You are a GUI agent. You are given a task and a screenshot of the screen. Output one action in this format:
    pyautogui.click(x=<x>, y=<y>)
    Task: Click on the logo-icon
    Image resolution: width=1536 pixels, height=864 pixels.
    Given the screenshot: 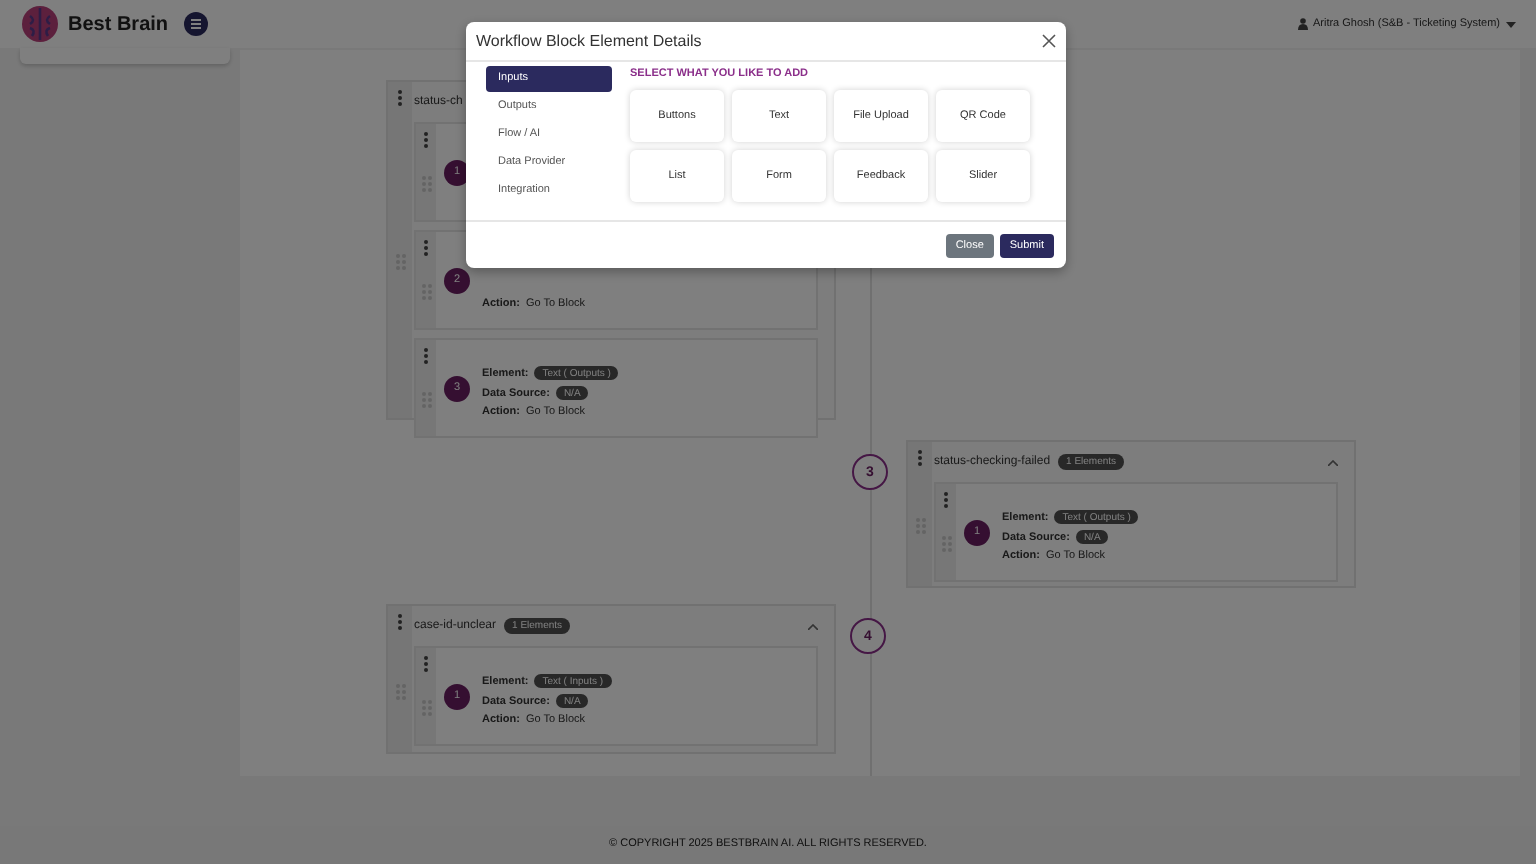 What is the action you would take?
    pyautogui.click(x=40, y=24)
    